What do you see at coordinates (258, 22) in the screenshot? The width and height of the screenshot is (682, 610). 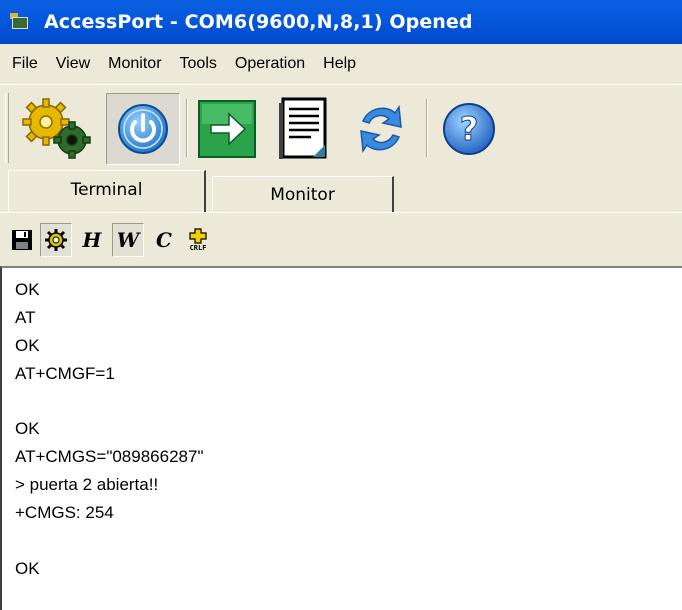 I see `window-title: AccessPort - COM6(9600,N,8,1) Opened` at bounding box center [258, 22].